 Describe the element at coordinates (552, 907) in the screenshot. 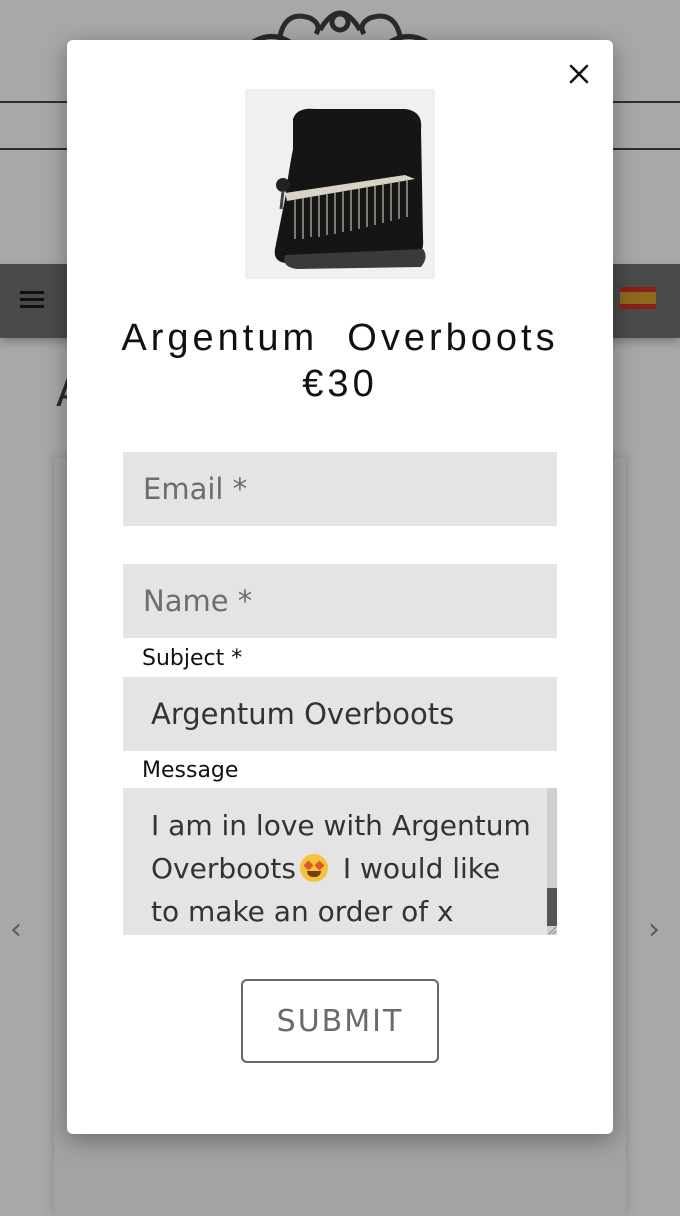

I see `scrollbar-thumb` at that location.